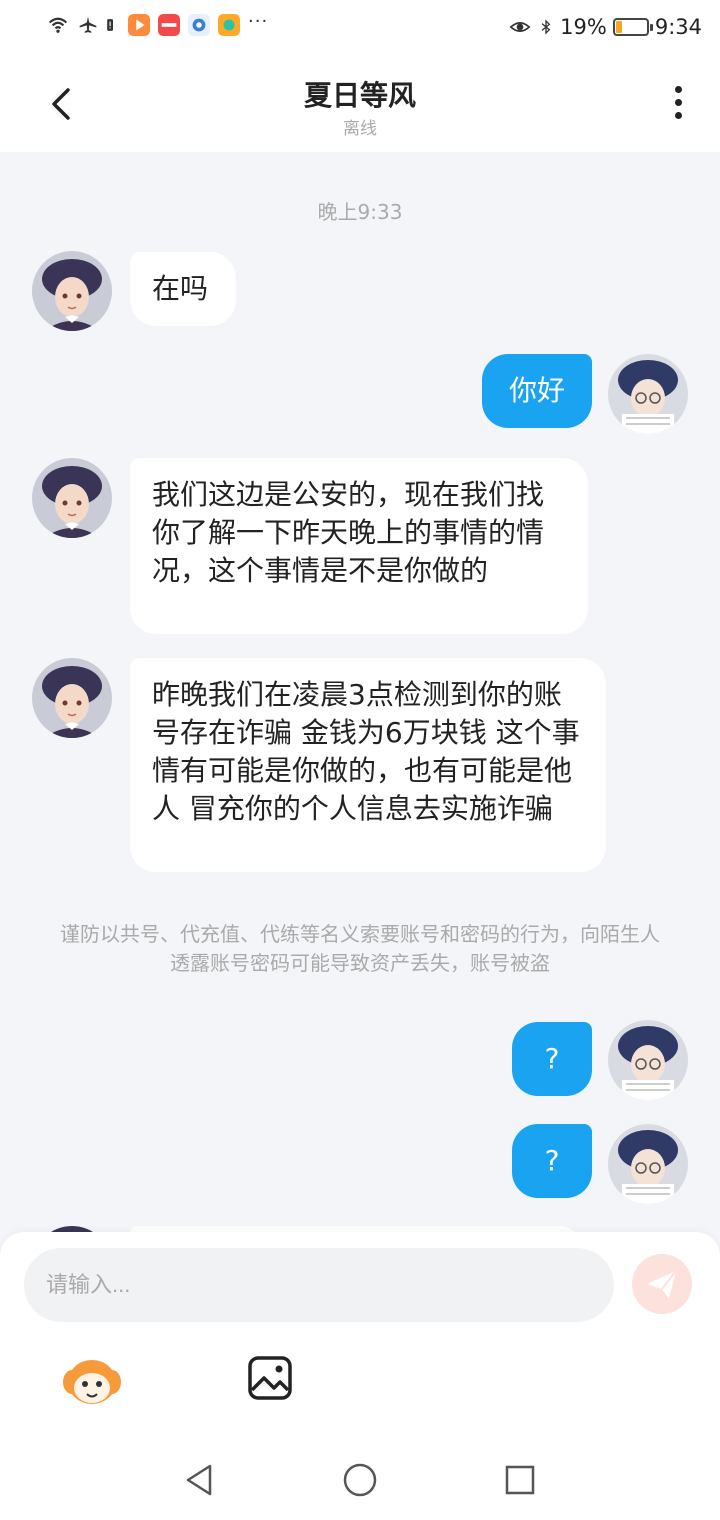 The image size is (720, 1520). What do you see at coordinates (360, 28) in the screenshot?
I see `status-bar: ··· 19% 9:34` at bounding box center [360, 28].